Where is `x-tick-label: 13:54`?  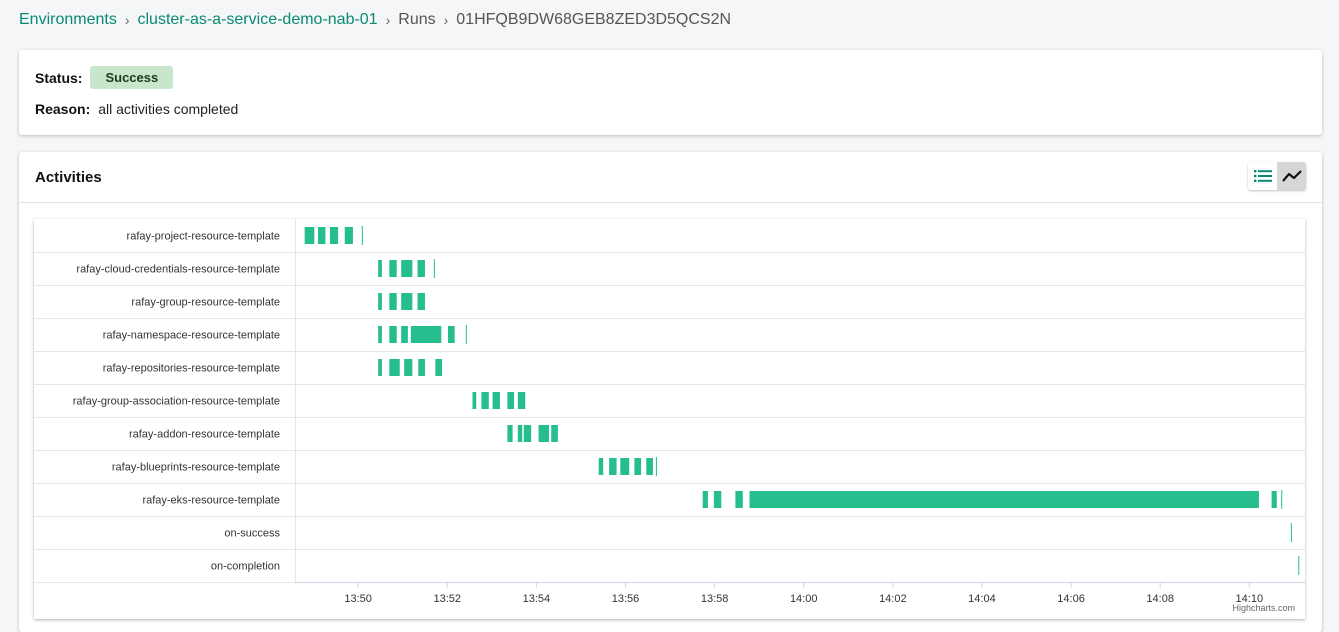
x-tick-label: 13:54 is located at coordinates (537, 599).